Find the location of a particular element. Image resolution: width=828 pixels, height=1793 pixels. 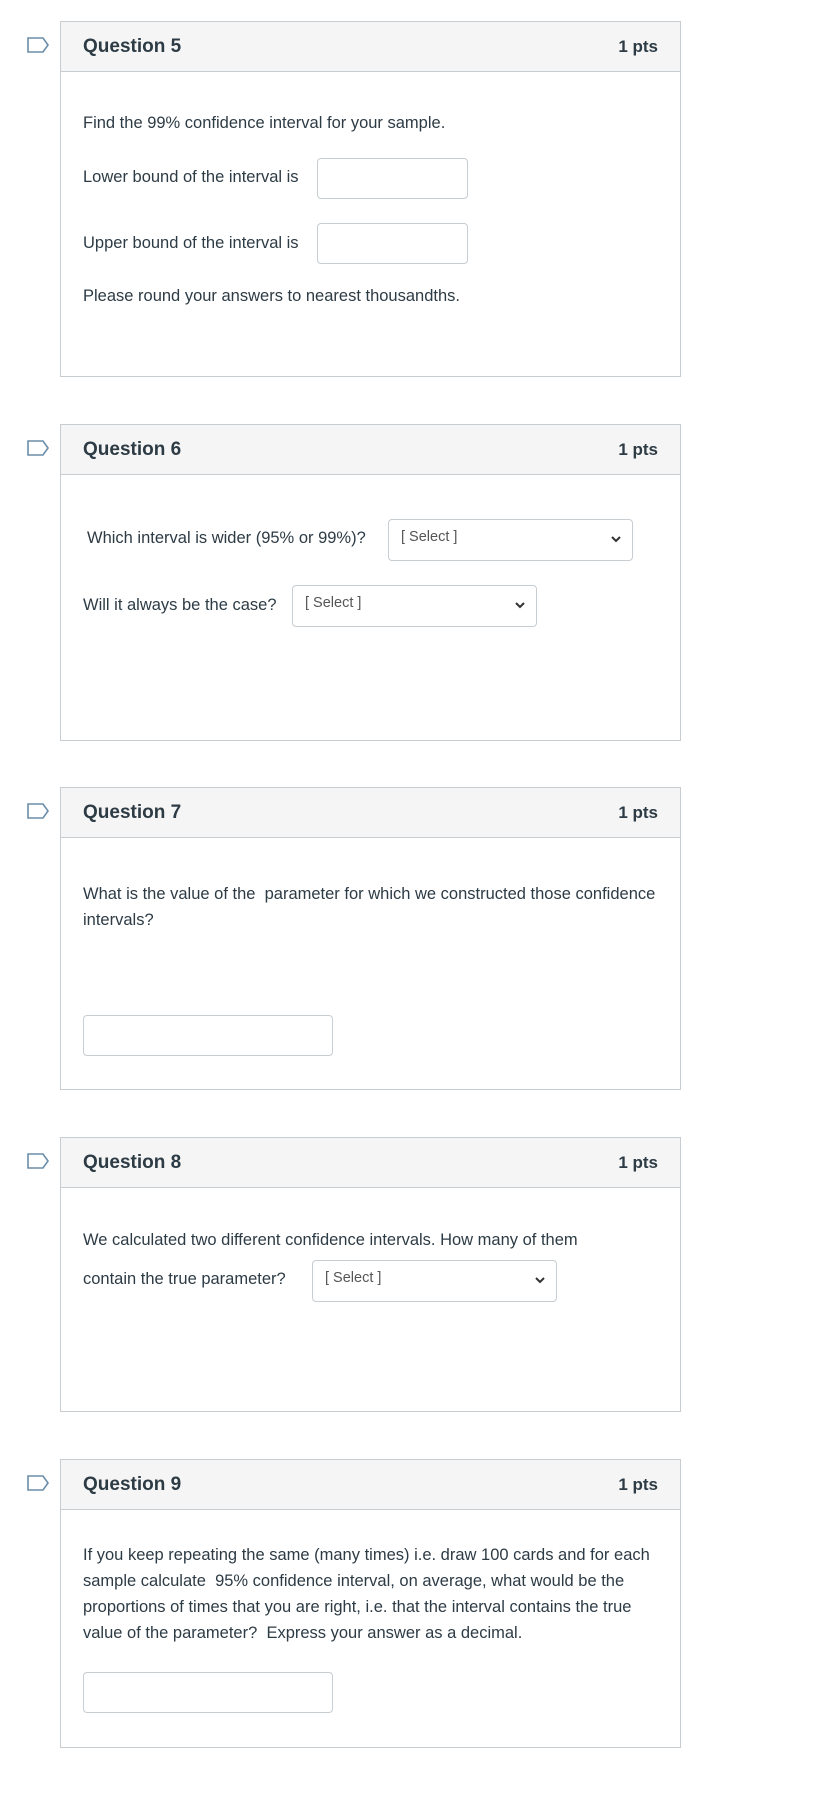

flag-question-8-icon is located at coordinates (38, 1161).